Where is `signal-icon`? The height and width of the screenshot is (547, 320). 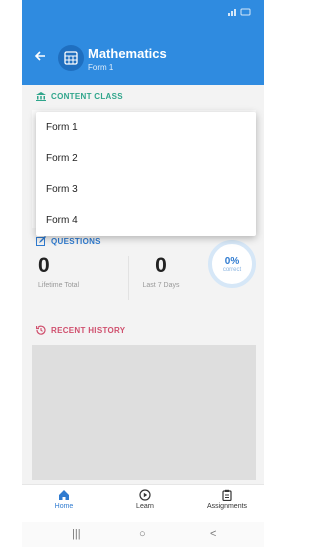
signal-icon is located at coordinates (240, 13).